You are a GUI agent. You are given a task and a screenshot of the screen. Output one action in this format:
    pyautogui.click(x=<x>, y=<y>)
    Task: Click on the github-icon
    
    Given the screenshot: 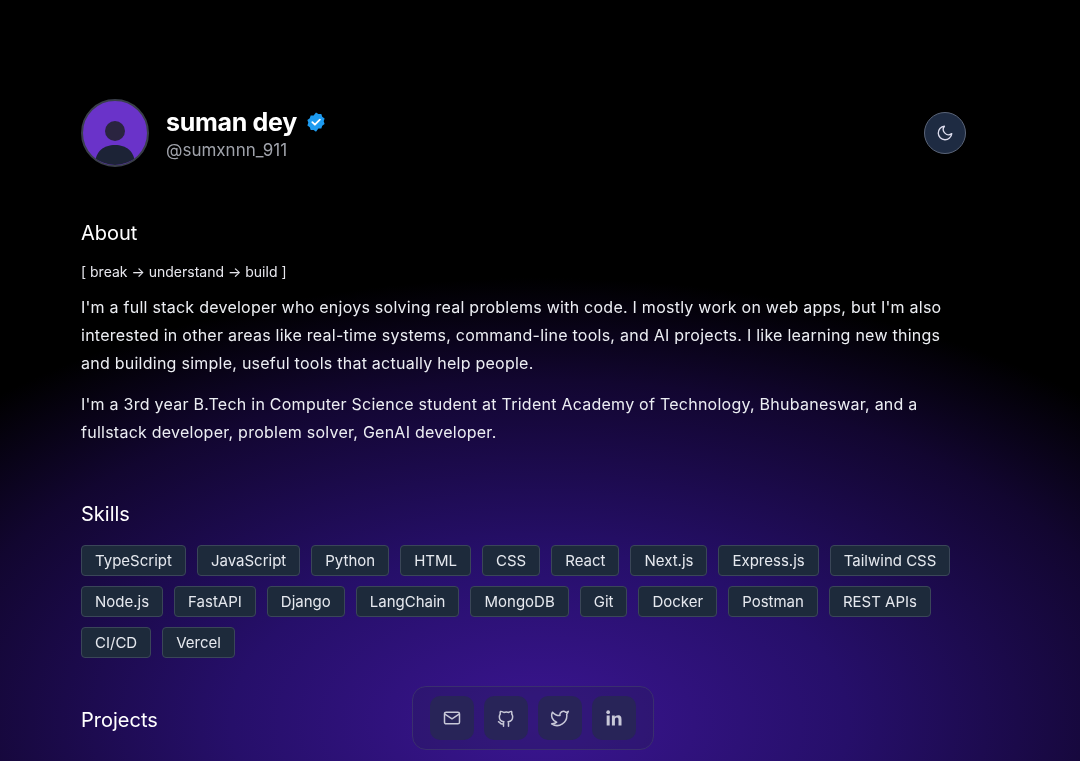 What is the action you would take?
    pyautogui.click(x=506, y=718)
    